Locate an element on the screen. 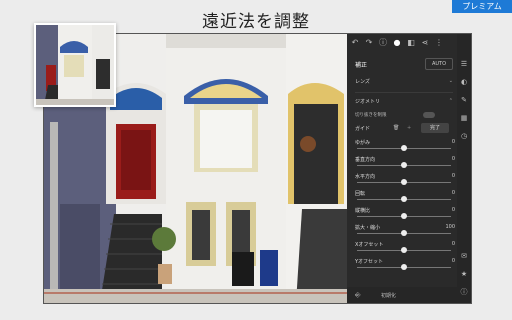  before-thumbnail is located at coordinates (75, 65).